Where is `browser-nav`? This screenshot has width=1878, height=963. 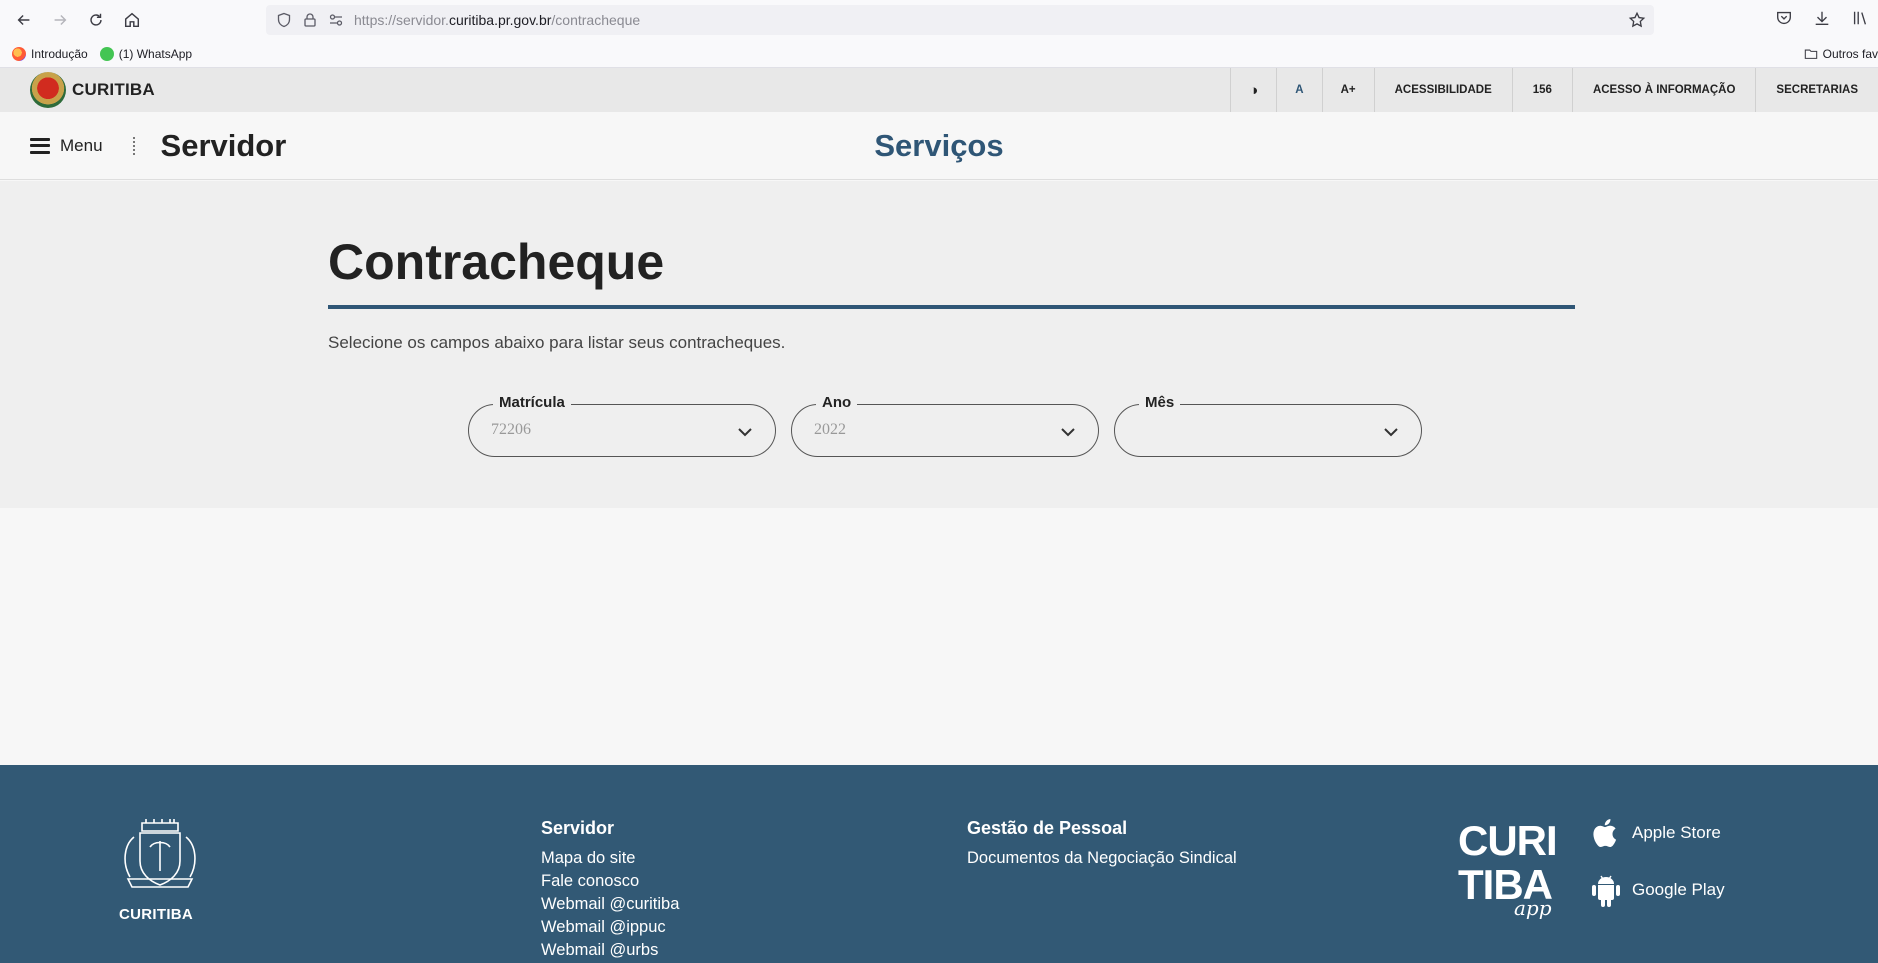 browser-nav is located at coordinates (78, 20).